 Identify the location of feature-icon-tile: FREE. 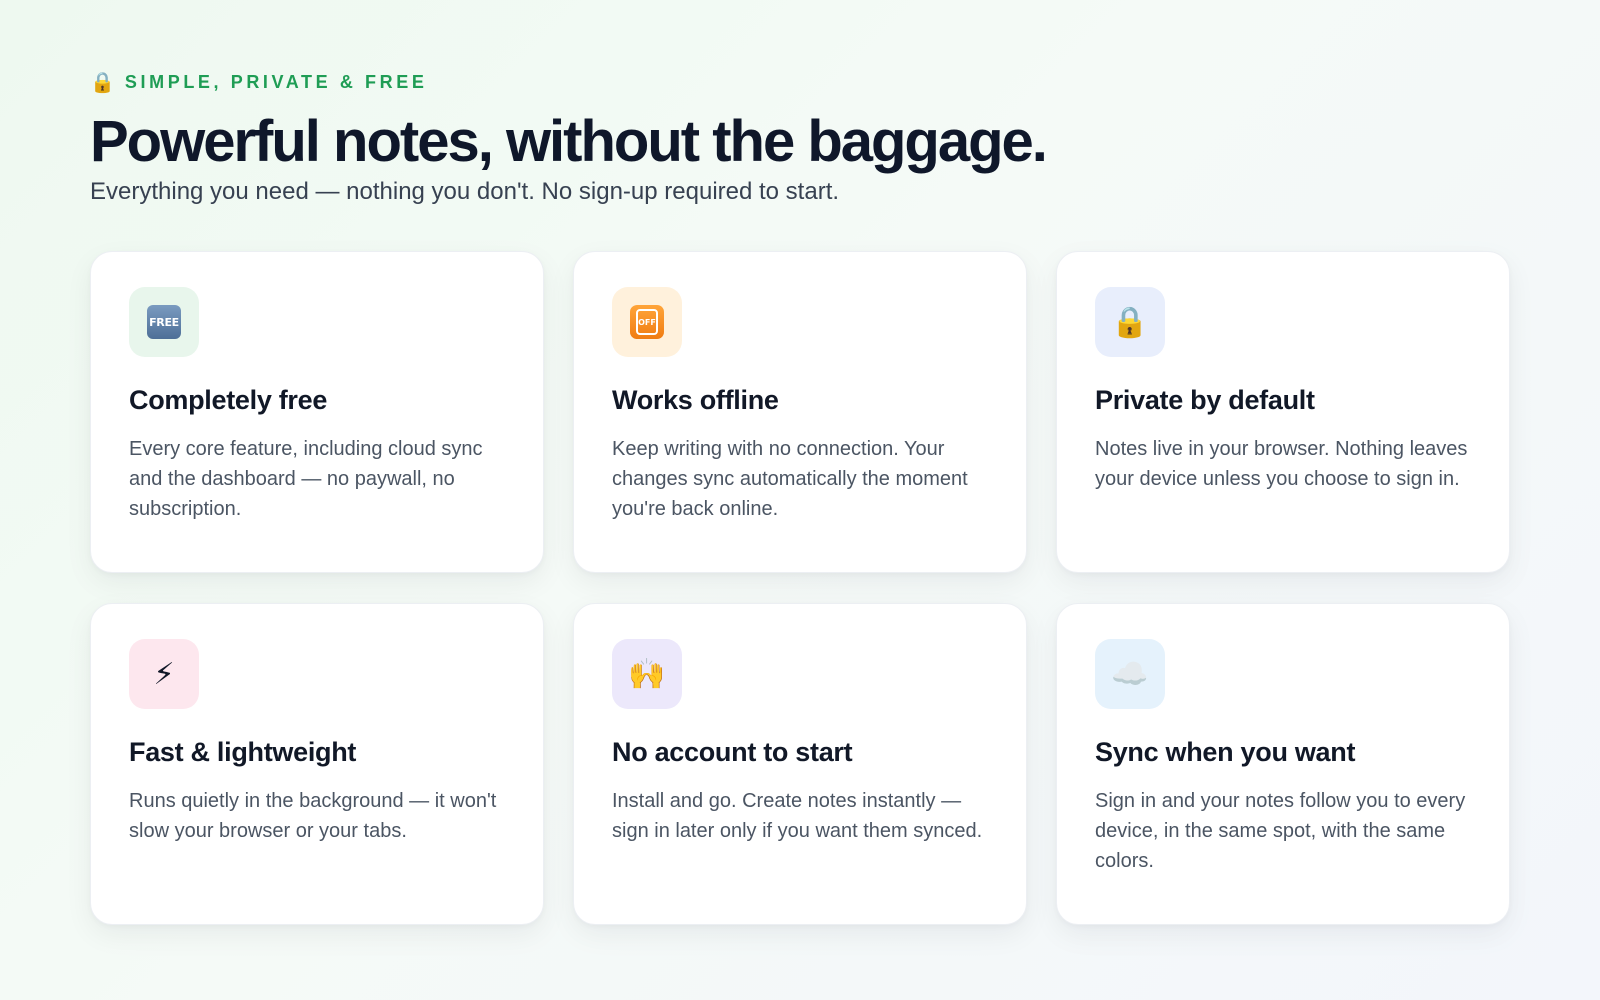
(164, 322).